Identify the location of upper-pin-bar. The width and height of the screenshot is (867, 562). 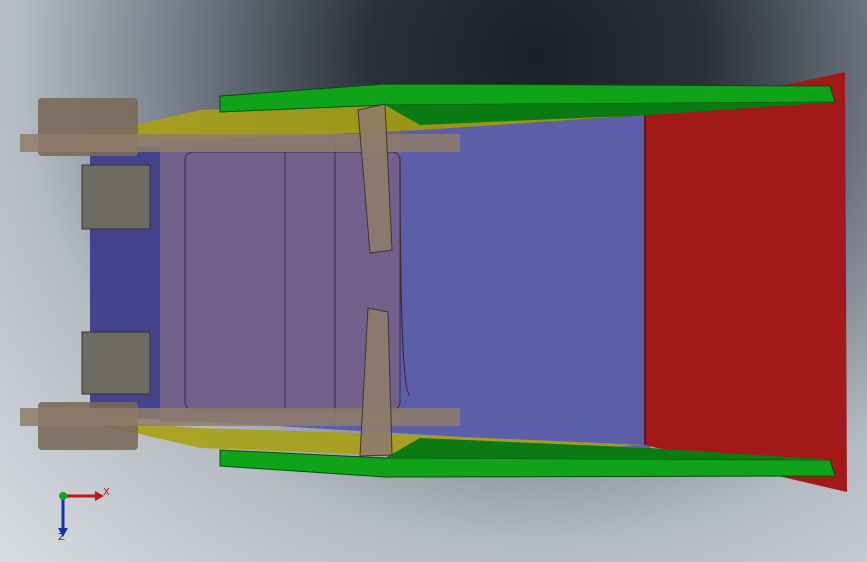
(240, 143).